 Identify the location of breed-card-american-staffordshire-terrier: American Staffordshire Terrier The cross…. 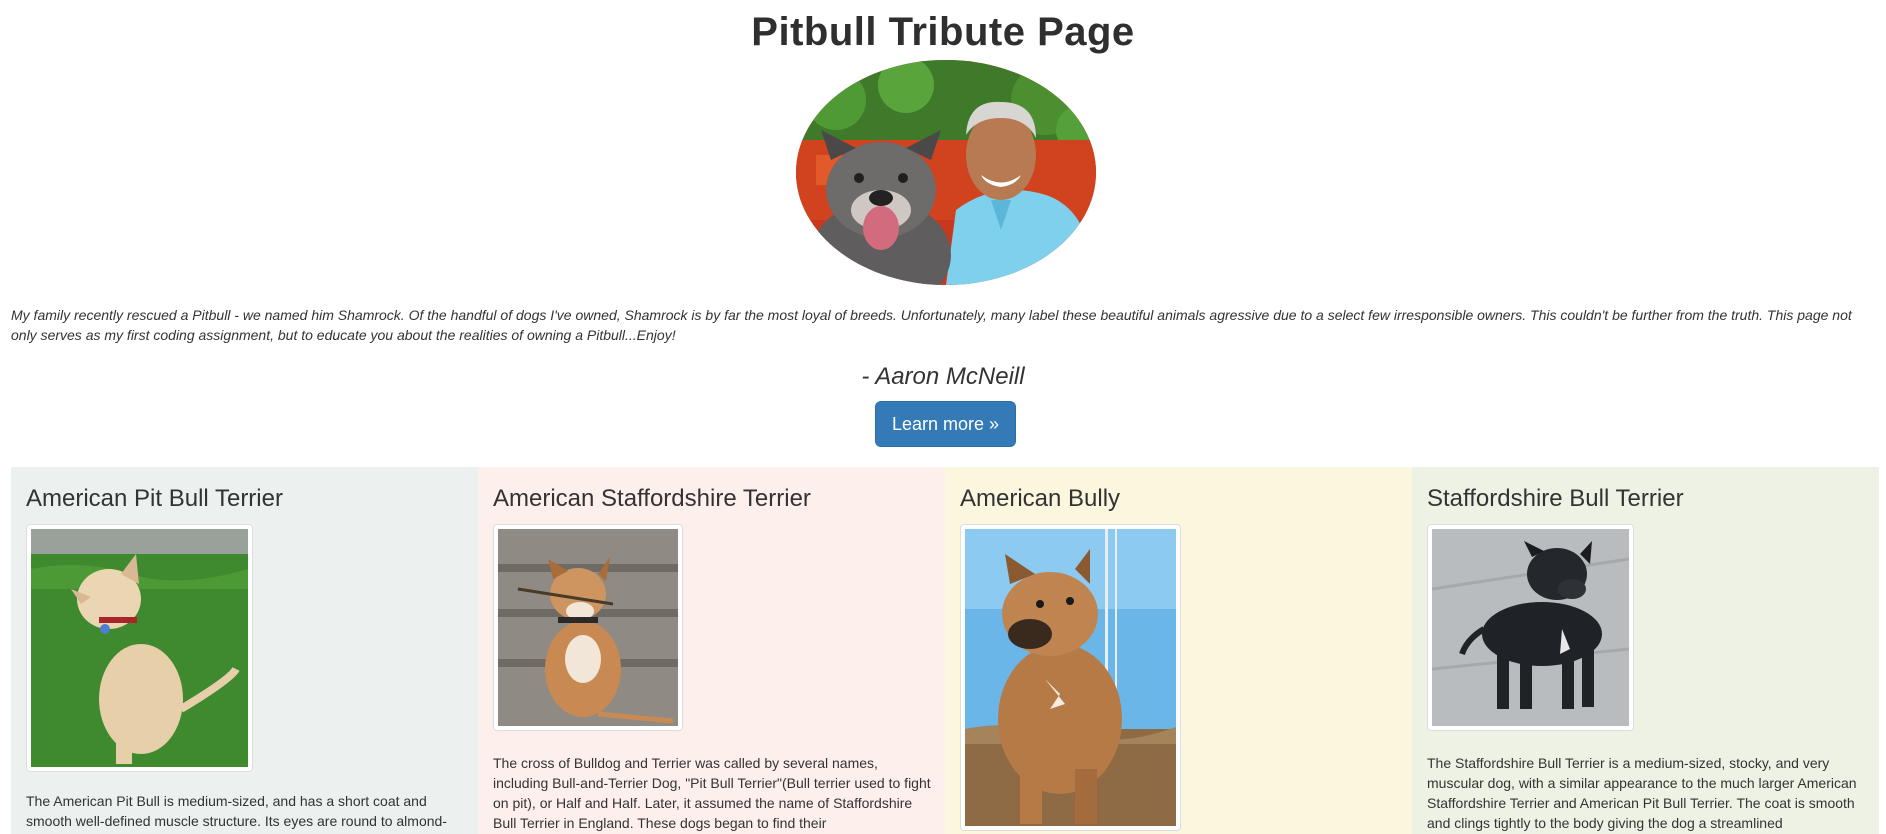
(711, 650).